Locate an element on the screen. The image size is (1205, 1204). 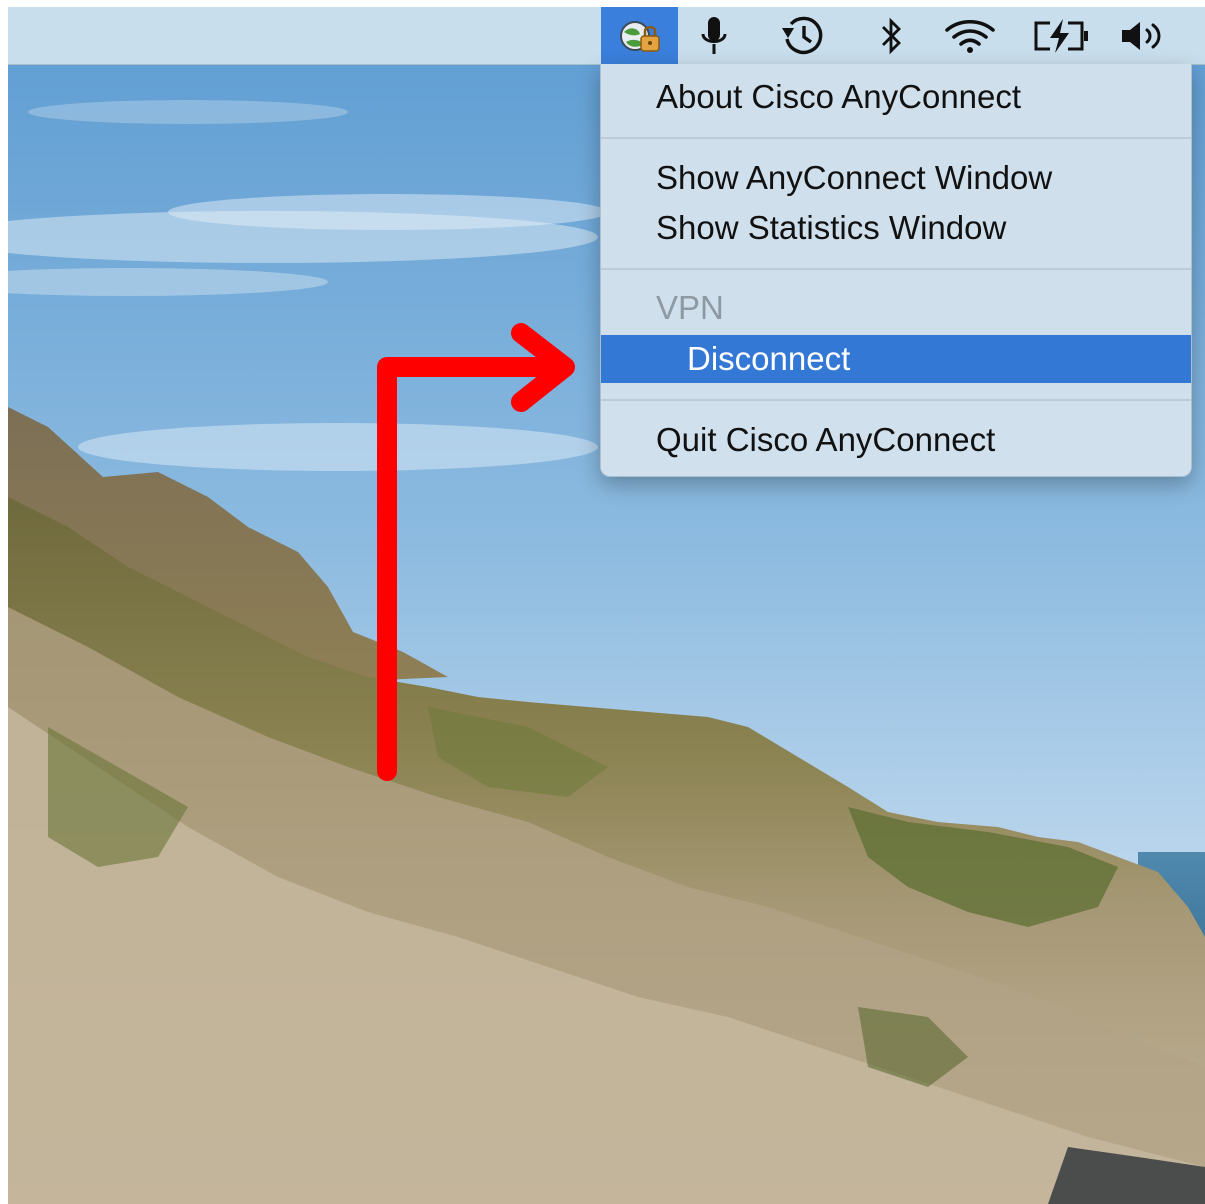
annotation-arrow is located at coordinates (476, 552).